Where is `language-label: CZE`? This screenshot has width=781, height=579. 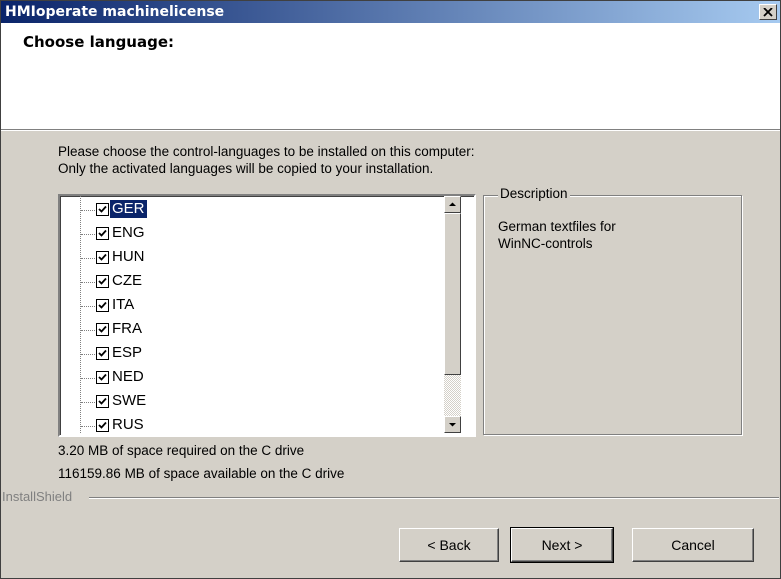
language-label: CZE is located at coordinates (127, 281).